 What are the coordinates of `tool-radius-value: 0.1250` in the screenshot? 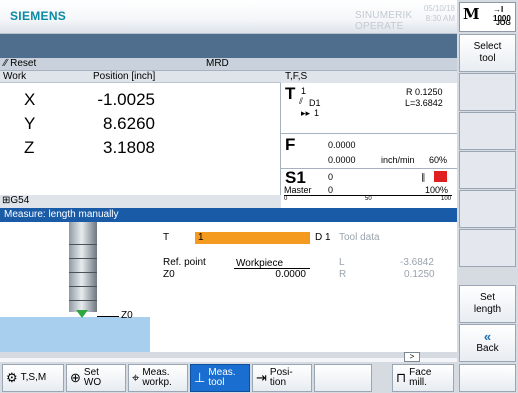 It's located at (419, 274).